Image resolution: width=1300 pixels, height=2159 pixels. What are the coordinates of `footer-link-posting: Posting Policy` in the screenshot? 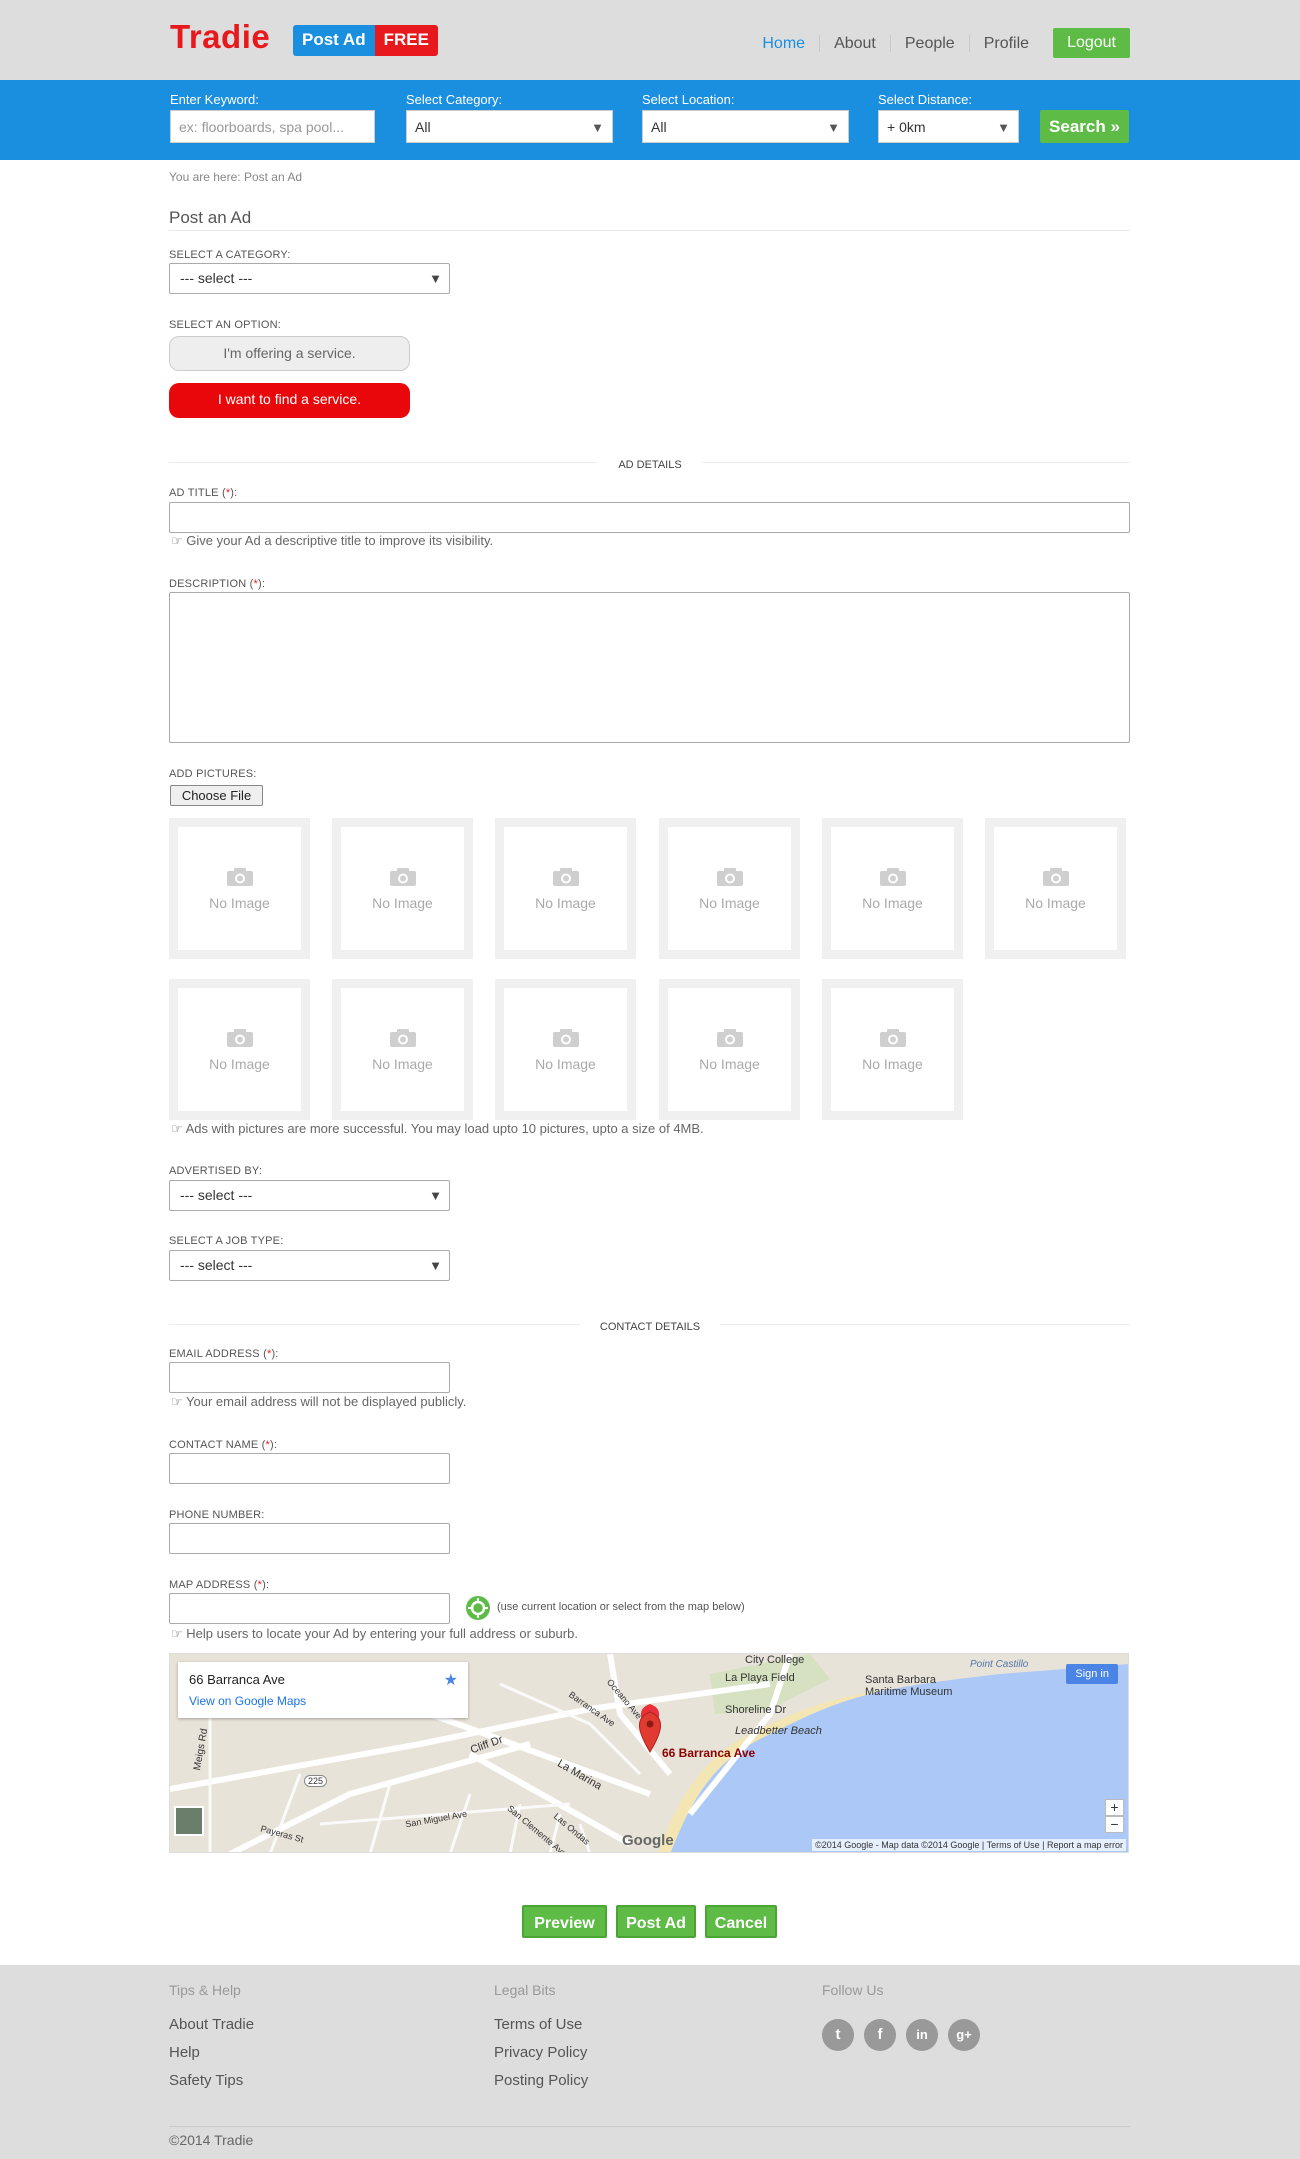 It's located at (541, 2080).